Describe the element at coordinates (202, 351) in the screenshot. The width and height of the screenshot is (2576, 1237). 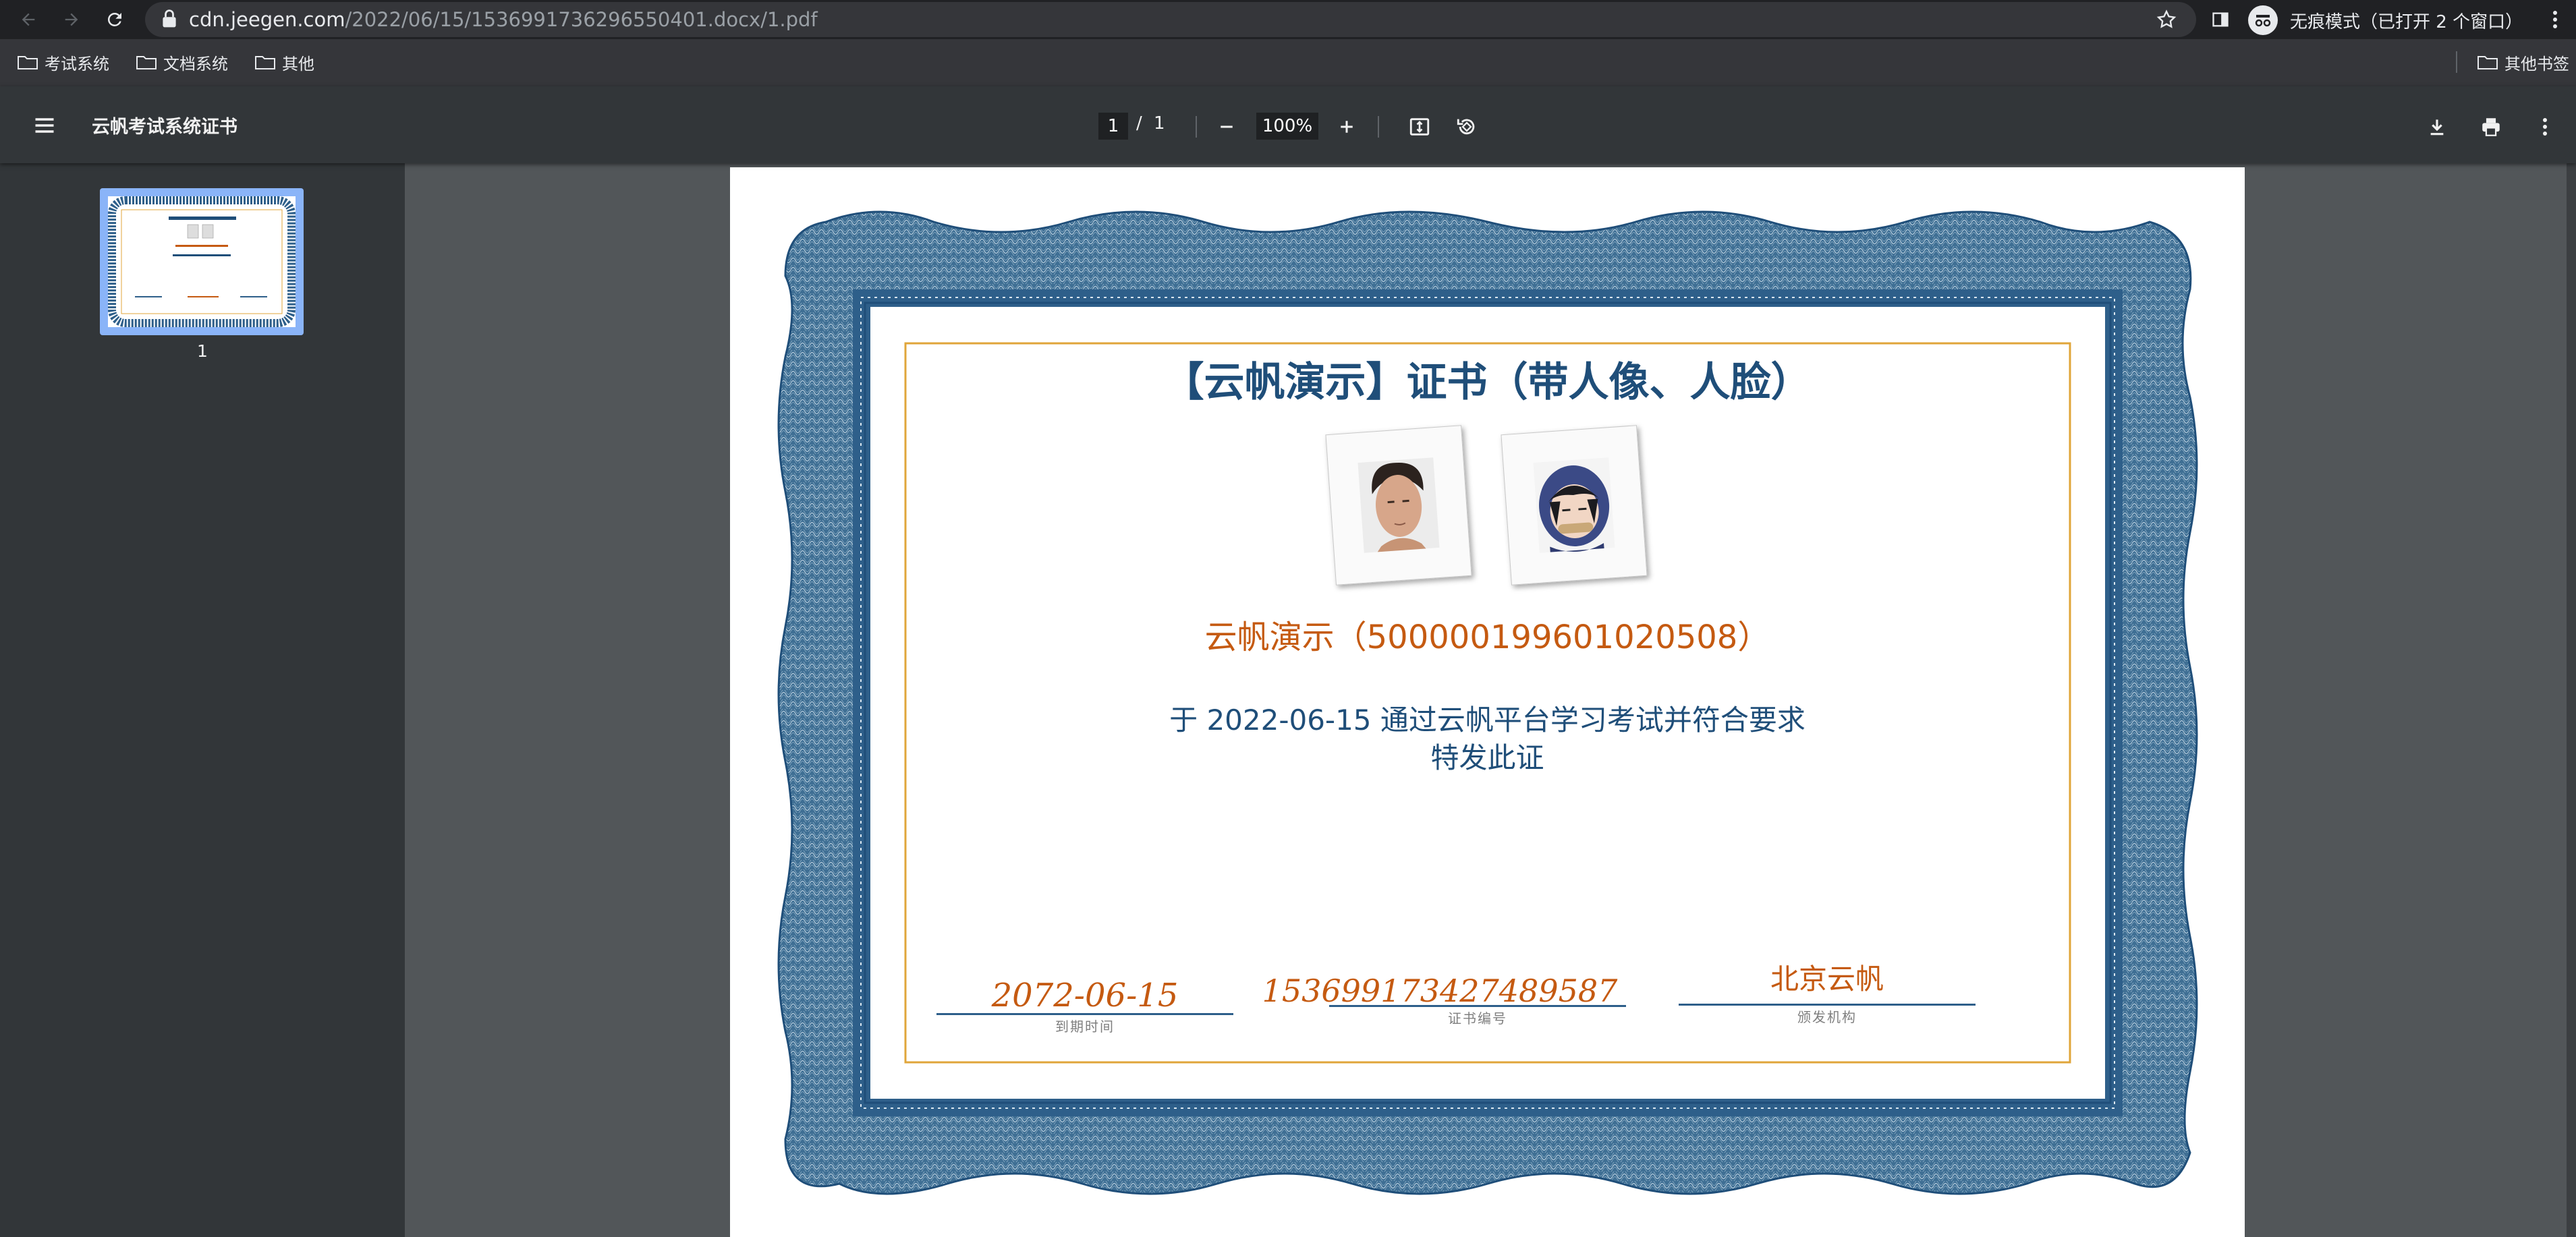
I see `thumbnail-page-number: 1` at that location.